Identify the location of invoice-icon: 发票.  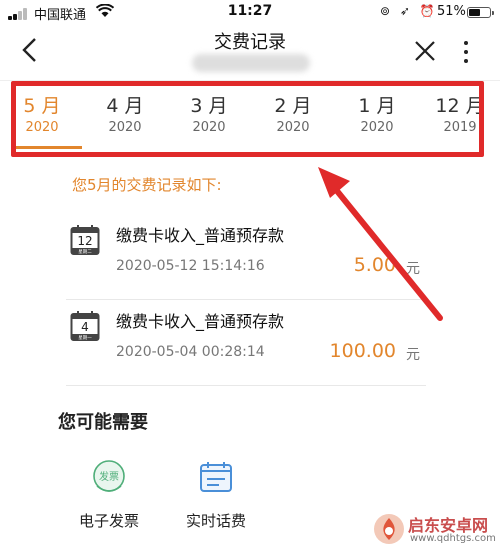
(109, 476).